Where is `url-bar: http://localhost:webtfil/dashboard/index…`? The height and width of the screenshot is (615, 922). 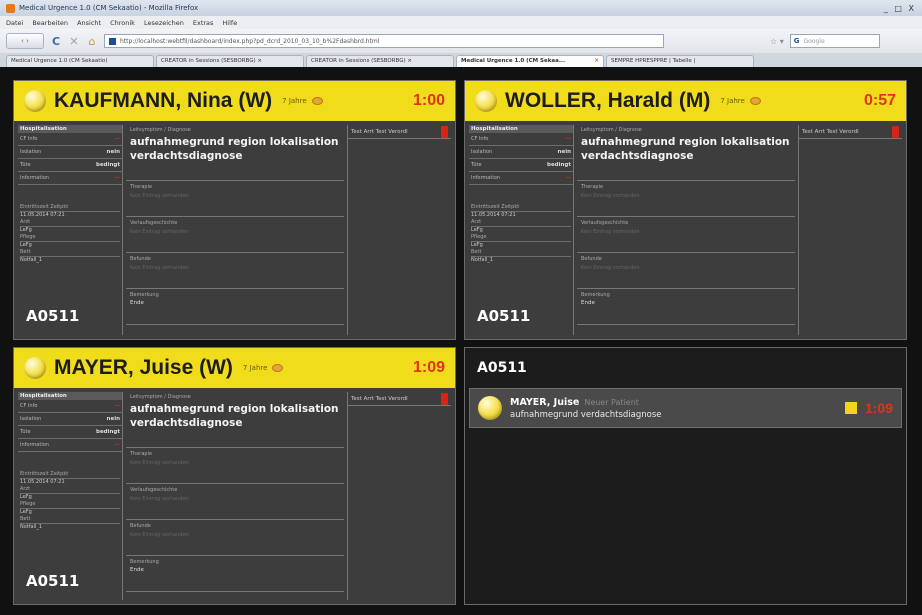 url-bar: http://localhost:webtfil/dashboard/index… is located at coordinates (384, 41).